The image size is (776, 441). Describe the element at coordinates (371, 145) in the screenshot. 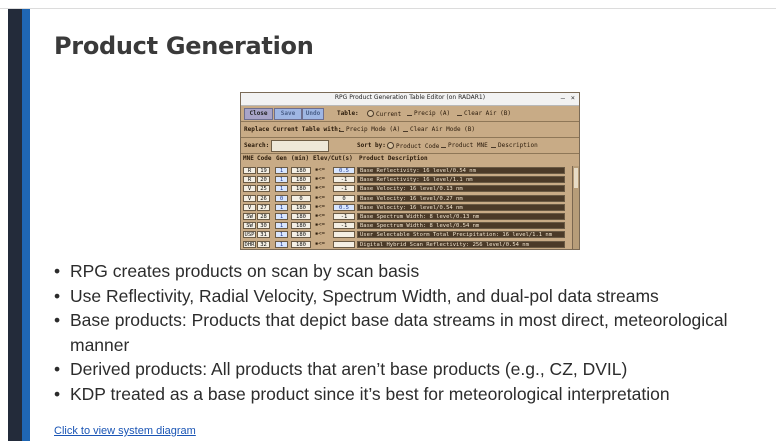

I see `sort-label: Sort by:` at that location.